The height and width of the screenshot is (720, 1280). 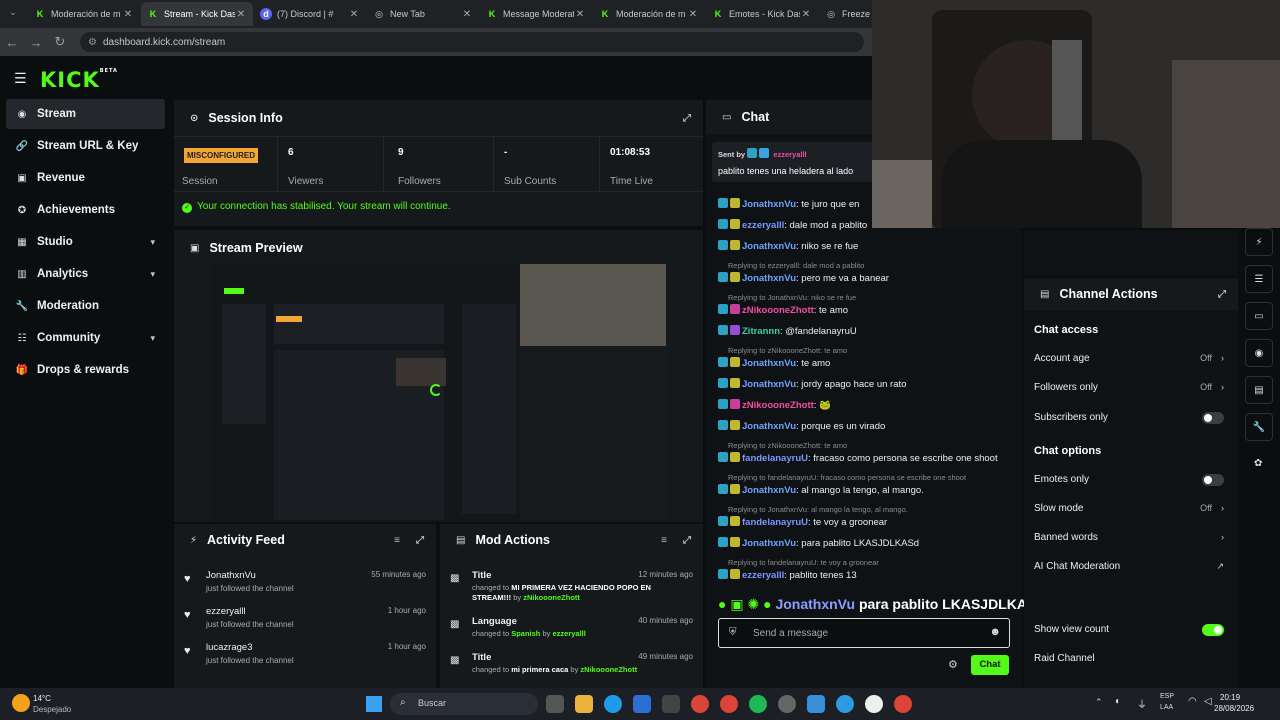 What do you see at coordinates (1213, 418) in the screenshot?
I see `subscribers-only-toggle` at bounding box center [1213, 418].